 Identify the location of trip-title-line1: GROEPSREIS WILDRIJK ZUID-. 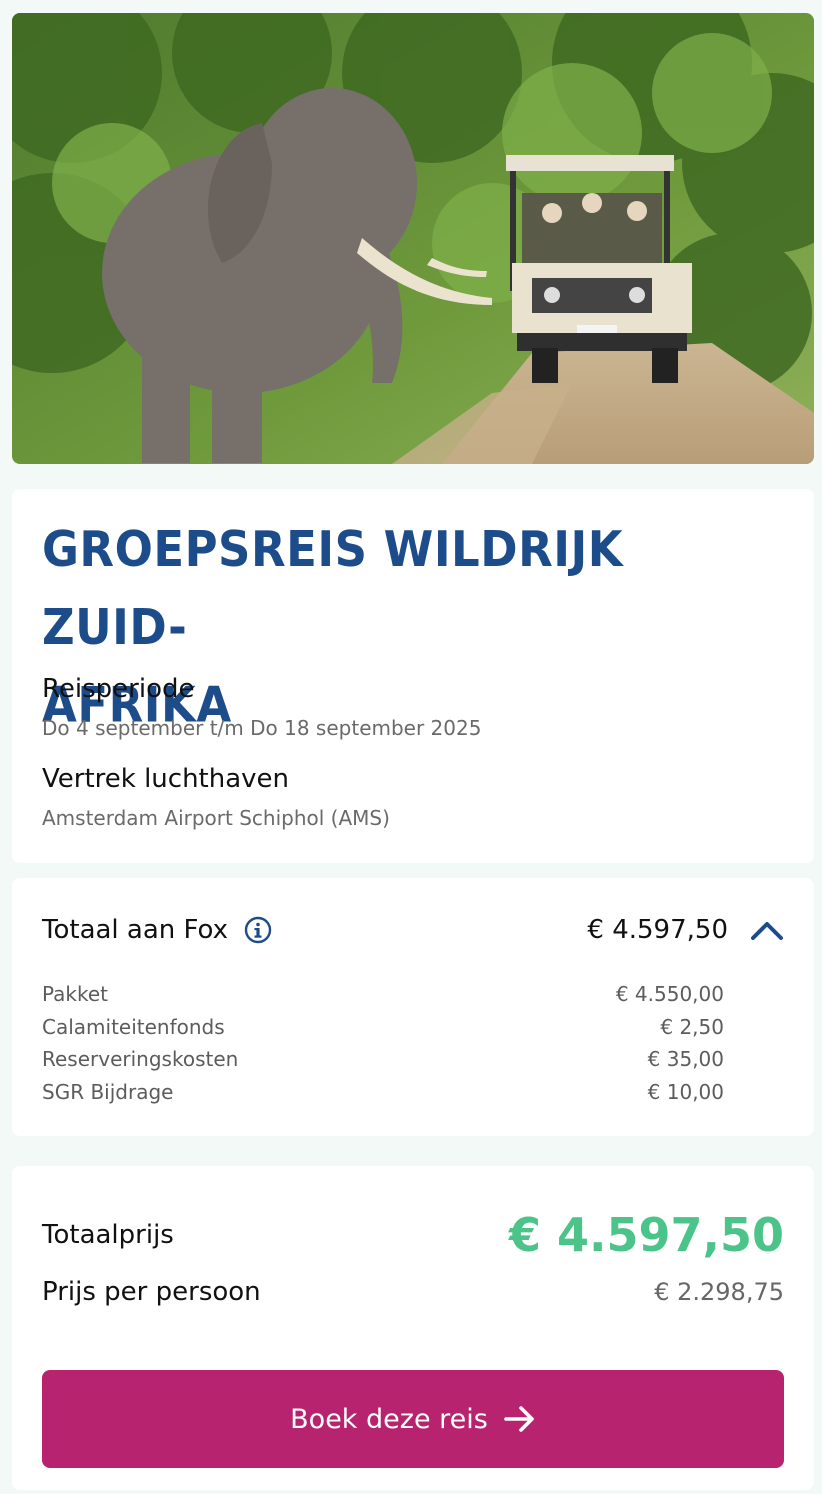
(333, 588).